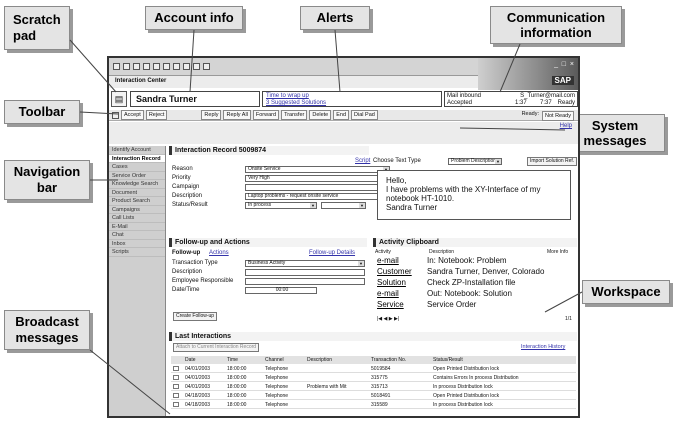 The height and width of the screenshot is (421, 673). What do you see at coordinates (362, 161) in the screenshot?
I see `script-link: Script` at bounding box center [362, 161].